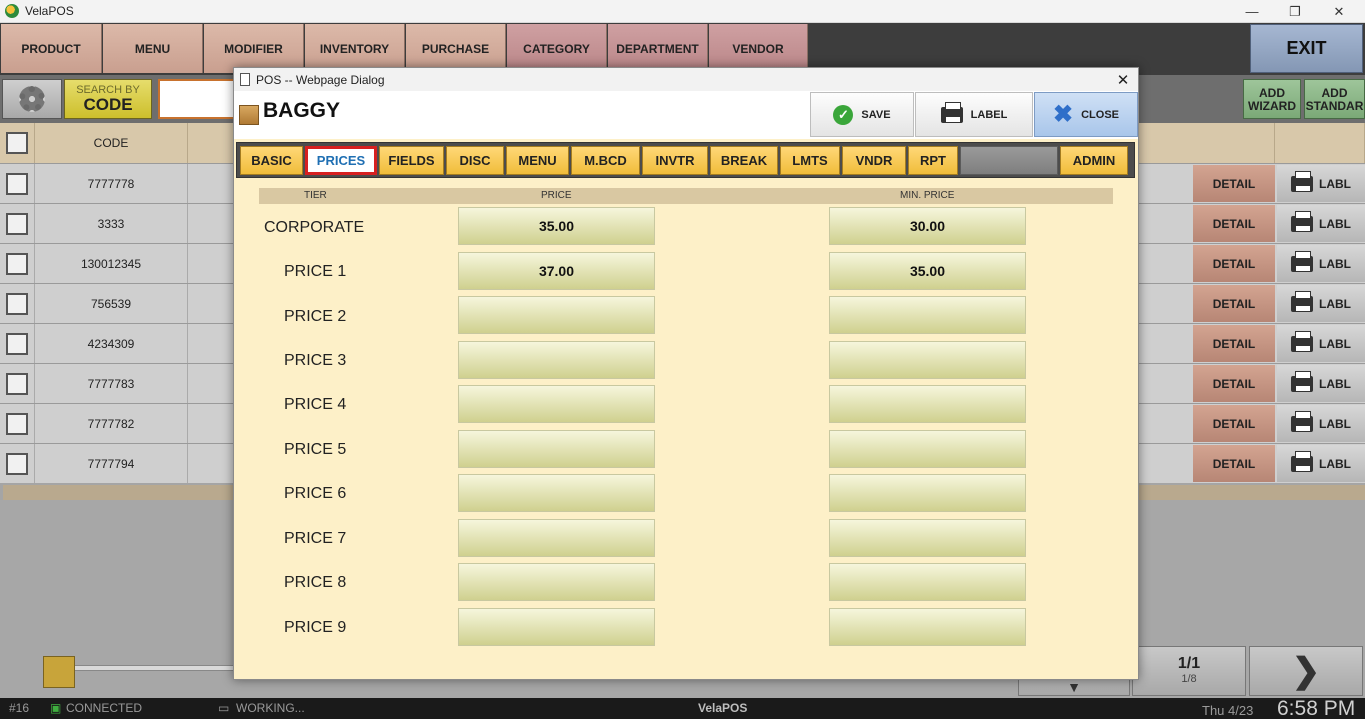 The width and height of the screenshot is (1365, 719). What do you see at coordinates (108, 99) in the screenshot?
I see `search-by-button: SEARCH BY CODE` at bounding box center [108, 99].